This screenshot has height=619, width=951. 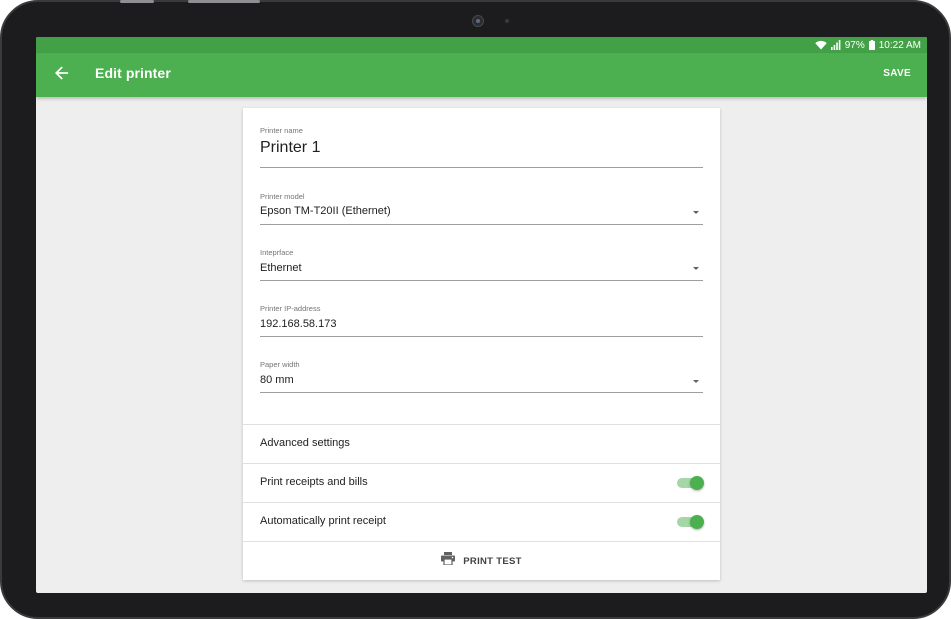 I want to click on printer-name-input: Printer 1, so click(x=290, y=148).